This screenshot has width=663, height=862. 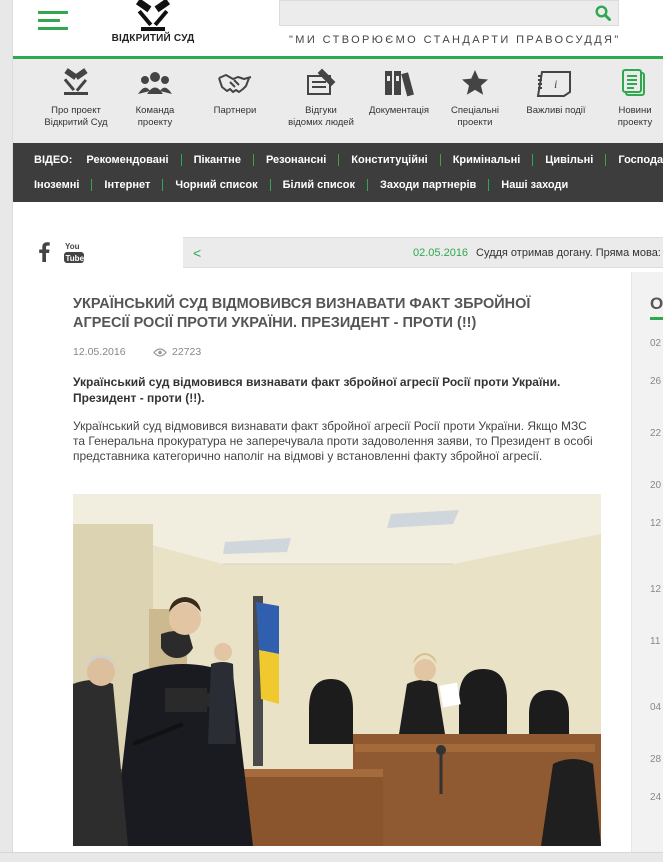 What do you see at coordinates (475, 122) in the screenshot?
I see `nav-label-line2: проекти` at bounding box center [475, 122].